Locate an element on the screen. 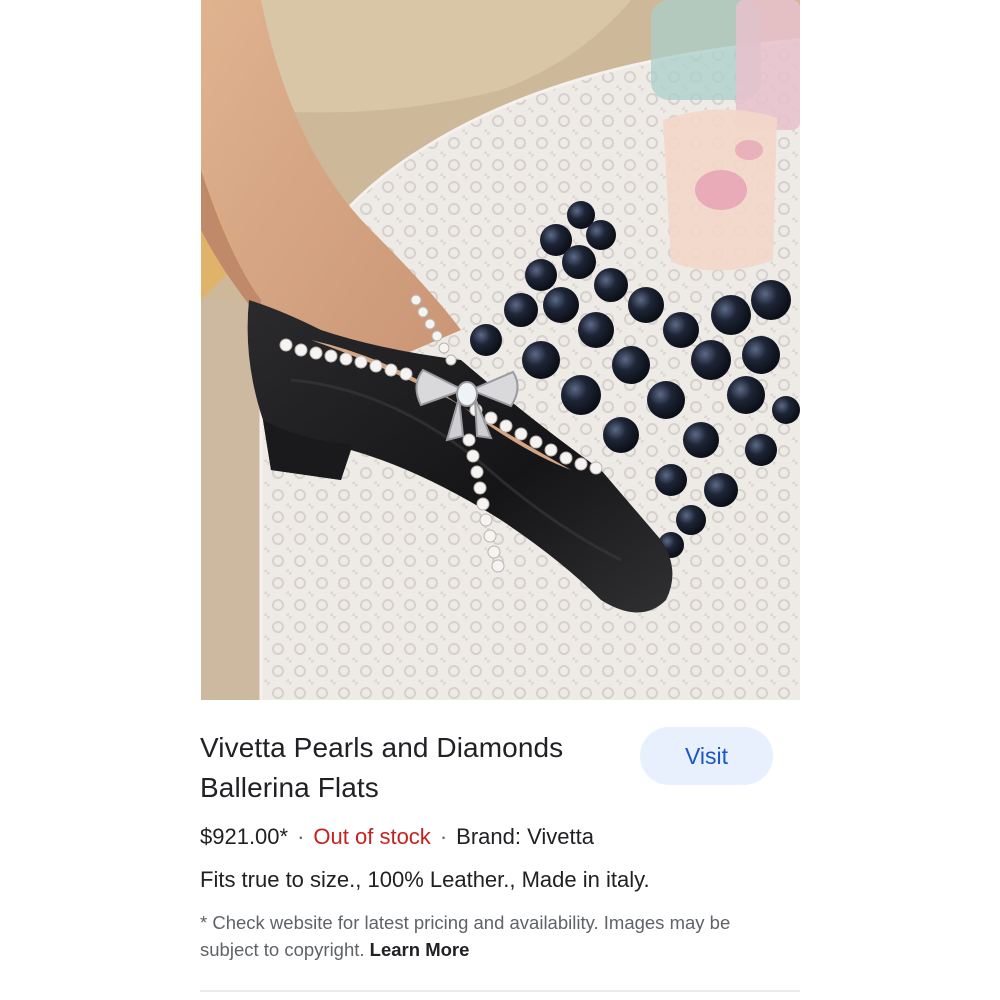 The image size is (1000, 1000). product-meta-row: $921.00* · Out of stock · Brand: Vivetta is located at coordinates (397, 837).